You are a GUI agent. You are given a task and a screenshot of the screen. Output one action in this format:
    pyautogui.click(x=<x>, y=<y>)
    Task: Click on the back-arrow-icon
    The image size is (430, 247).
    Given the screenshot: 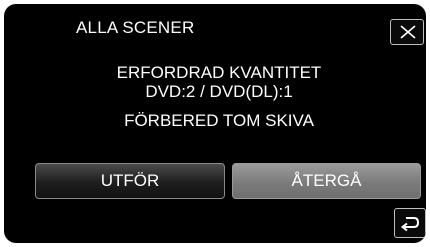 What is the action you would take?
    pyautogui.click(x=410, y=224)
    